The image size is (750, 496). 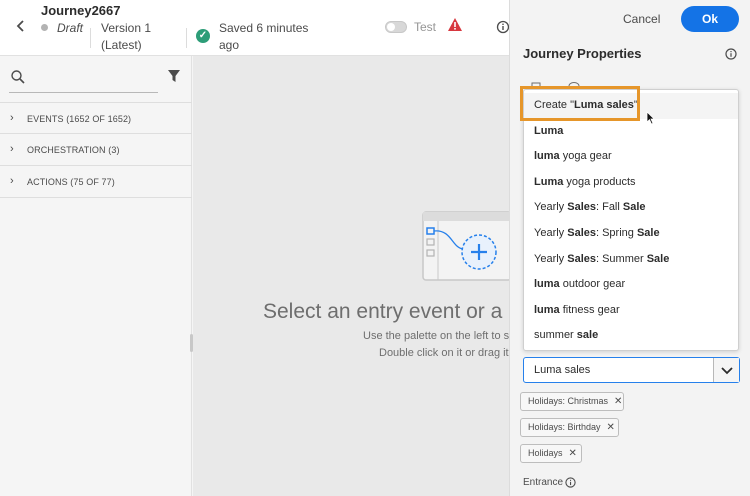 I want to click on tag-label: Holidays: Birthday, so click(x=564, y=427).